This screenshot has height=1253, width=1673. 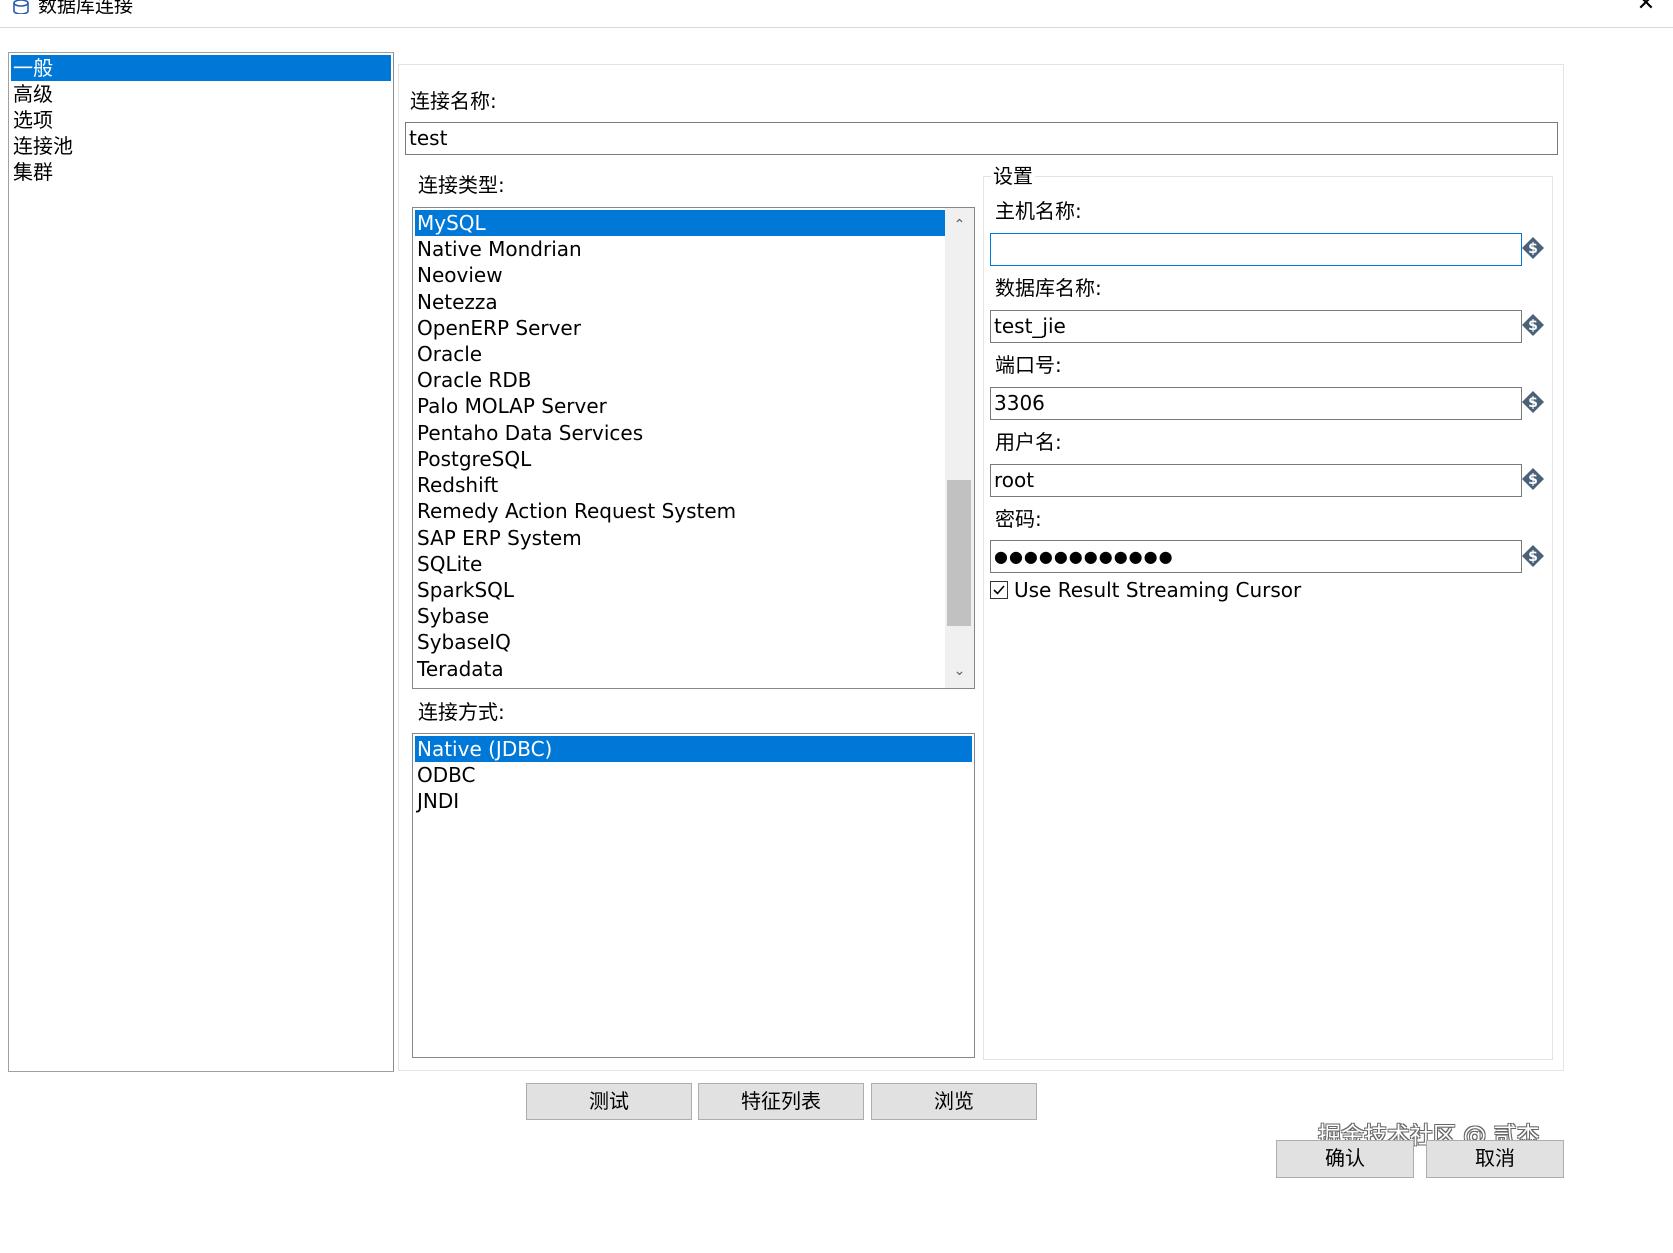 What do you see at coordinates (1028, 442) in the screenshot?
I see `username-label: 用户名:` at bounding box center [1028, 442].